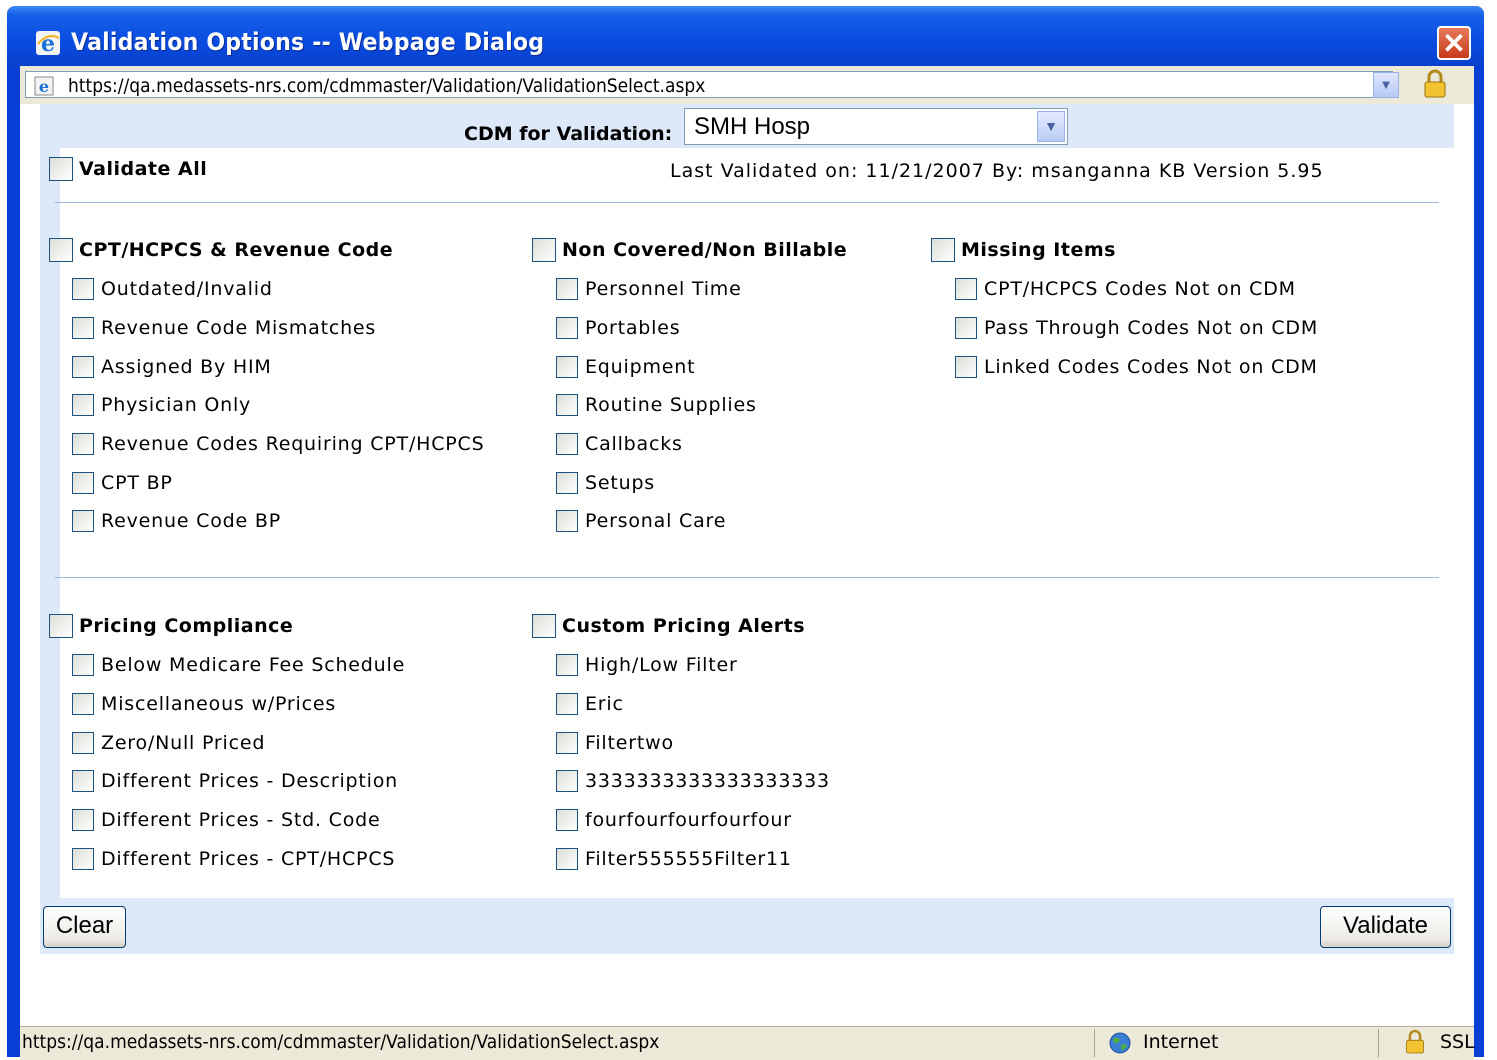 Image resolution: width=1497 pixels, height=1060 pixels. What do you see at coordinates (1454, 43) in the screenshot?
I see `close-button: ✕` at bounding box center [1454, 43].